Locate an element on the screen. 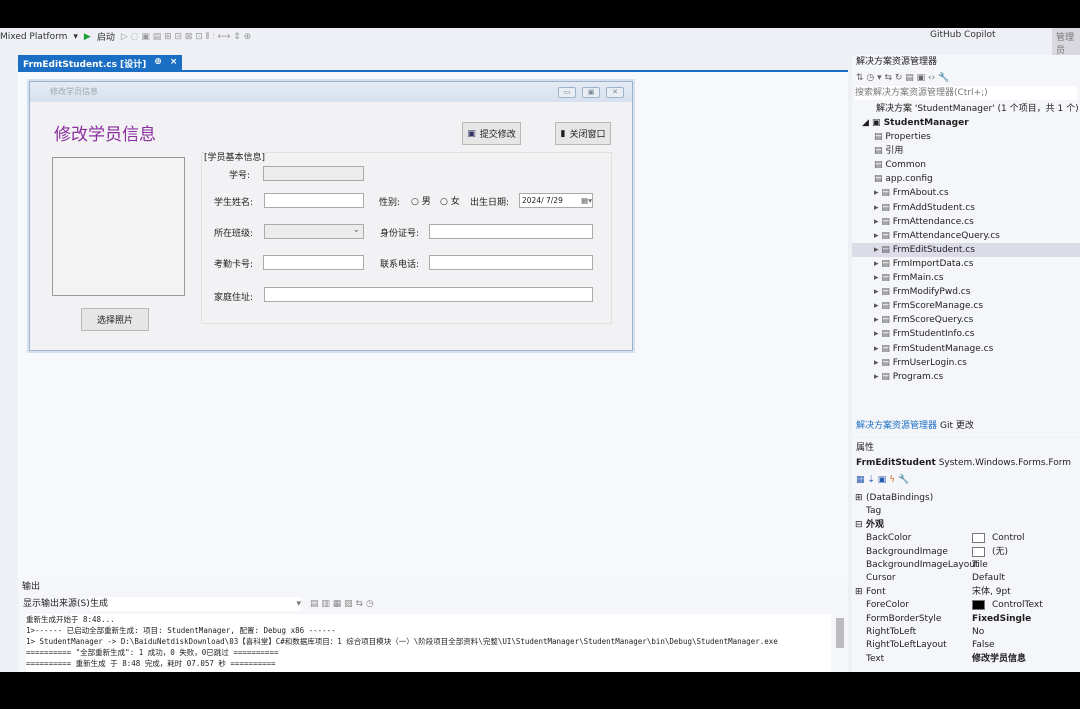  solution-item: ▸ ▤ FrmUserLogin.cs is located at coordinates (966, 363).